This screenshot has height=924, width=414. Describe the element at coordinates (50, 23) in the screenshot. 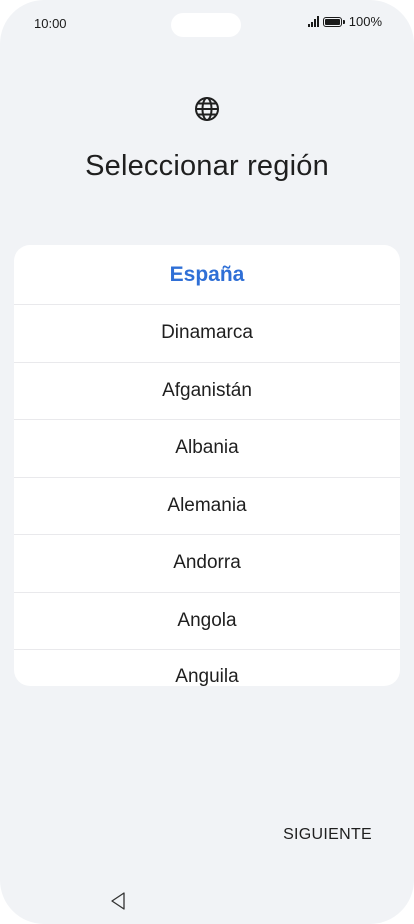

I see `status-time: 10:00` at that location.